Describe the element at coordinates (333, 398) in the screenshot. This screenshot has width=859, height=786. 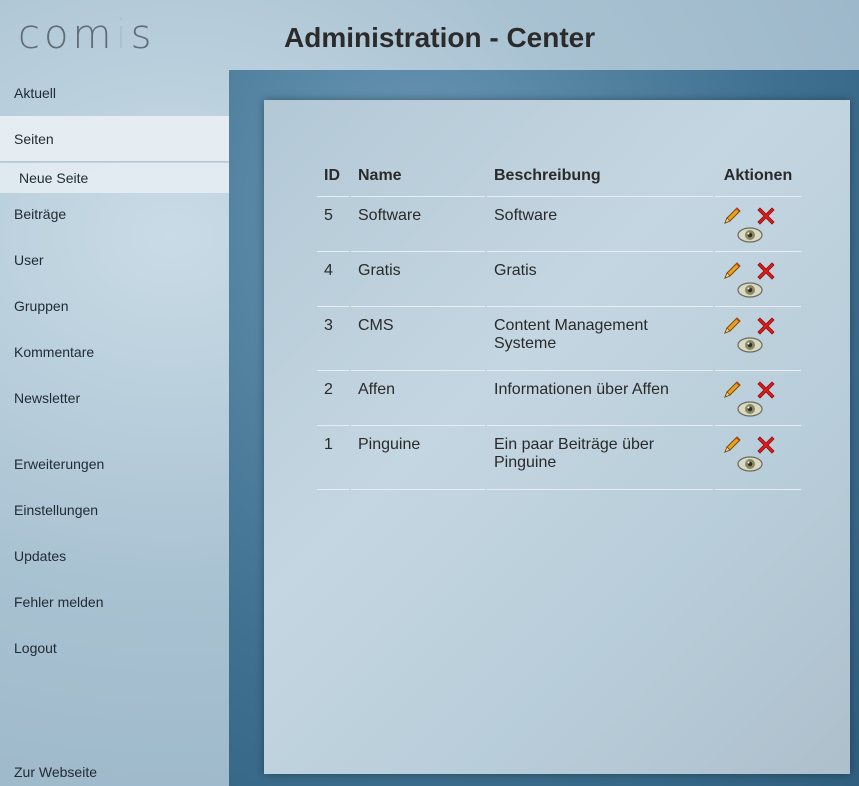
I see `cell-id: 2` at that location.